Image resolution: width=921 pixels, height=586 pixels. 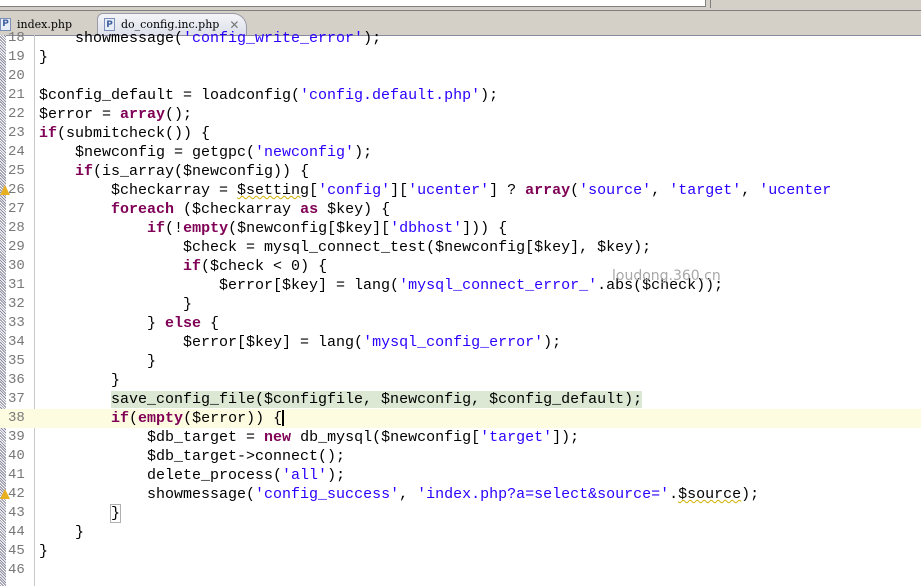 I want to click on code-line-35: 35 }, so click(x=460, y=361).